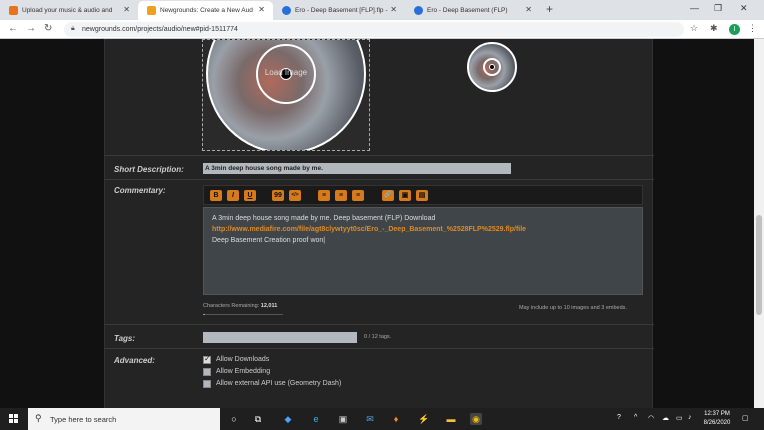  What do you see at coordinates (734, 29) in the screenshot?
I see `profile-avatar: I` at bounding box center [734, 29].